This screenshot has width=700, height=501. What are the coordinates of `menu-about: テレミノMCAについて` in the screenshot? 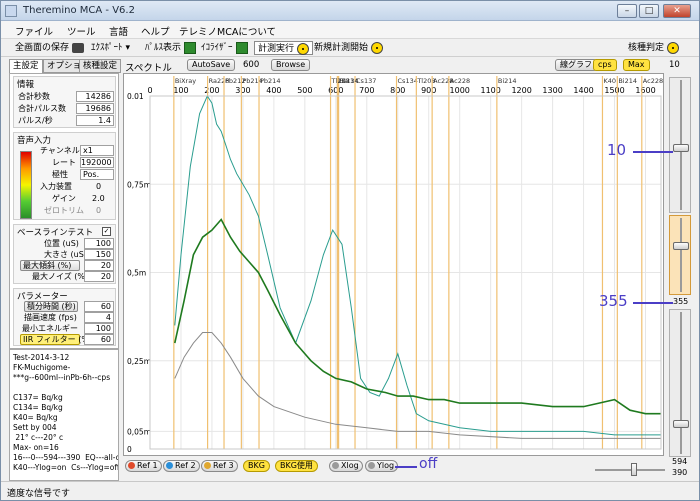 It's located at (227, 31).